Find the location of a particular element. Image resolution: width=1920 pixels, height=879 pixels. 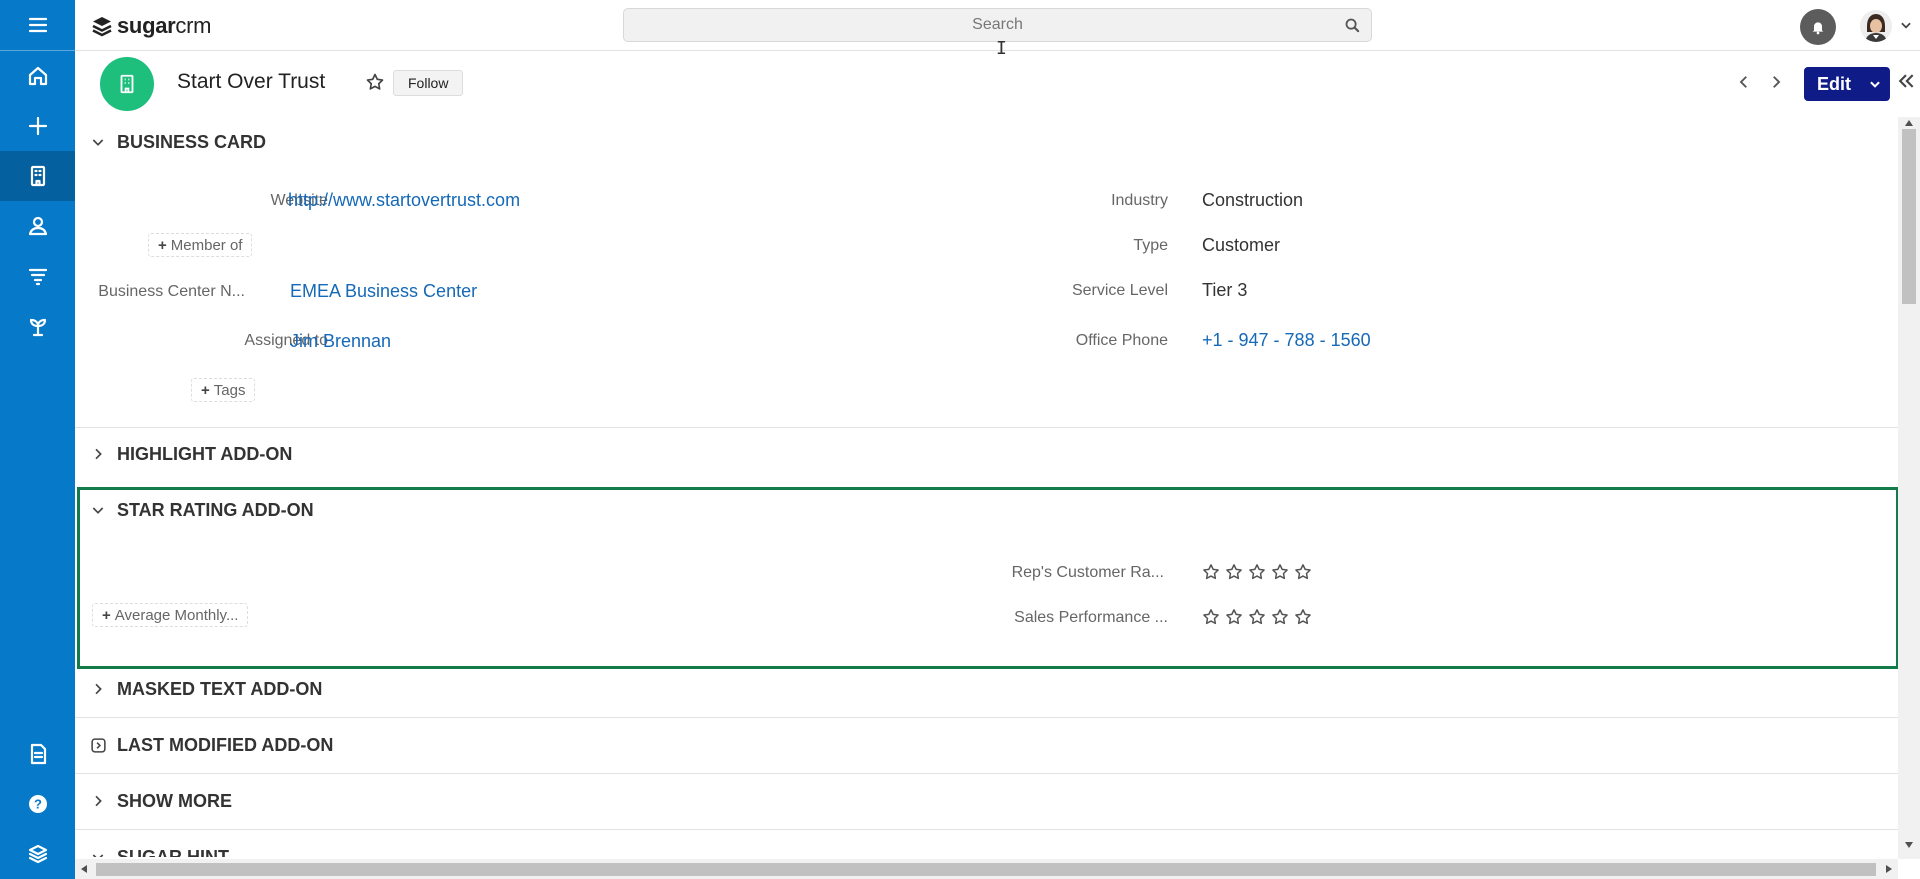

panel-title: HIGHLIGHT ADD-ON is located at coordinates (205, 453).